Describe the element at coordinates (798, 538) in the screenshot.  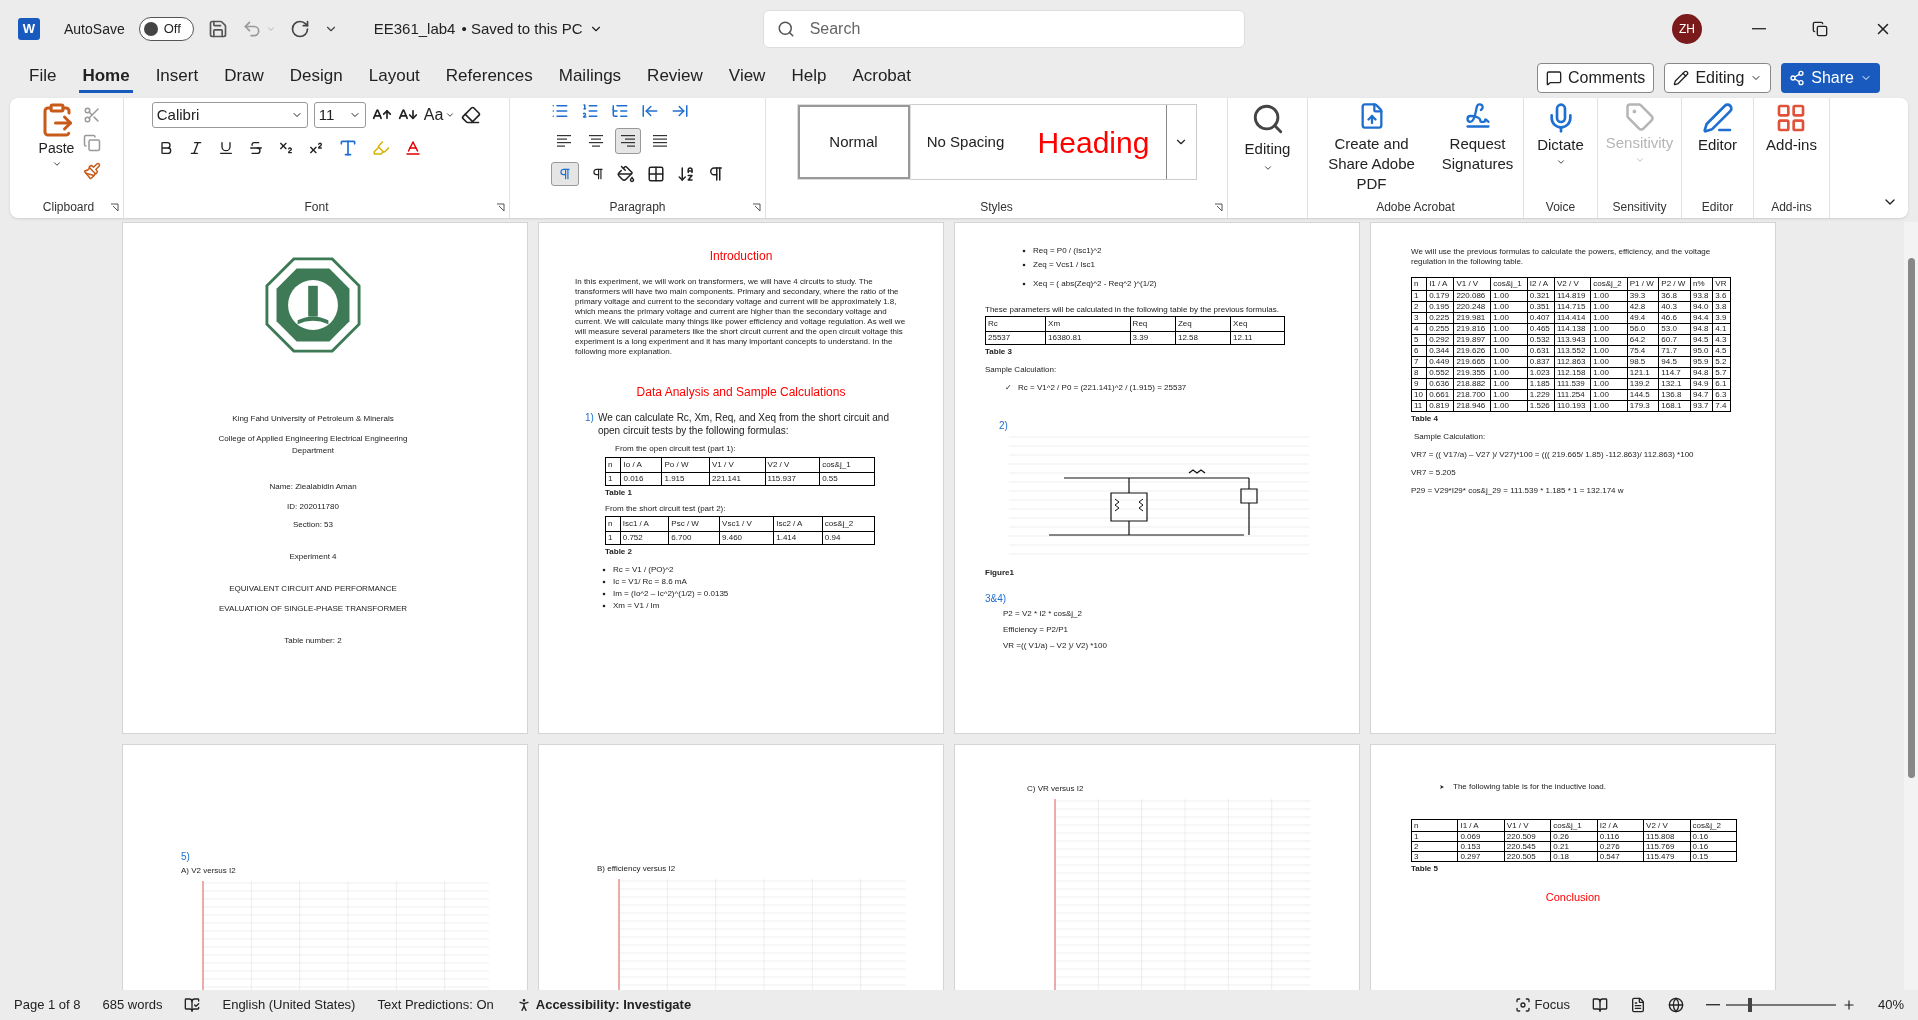
I see `table-cell: 1.414` at that location.